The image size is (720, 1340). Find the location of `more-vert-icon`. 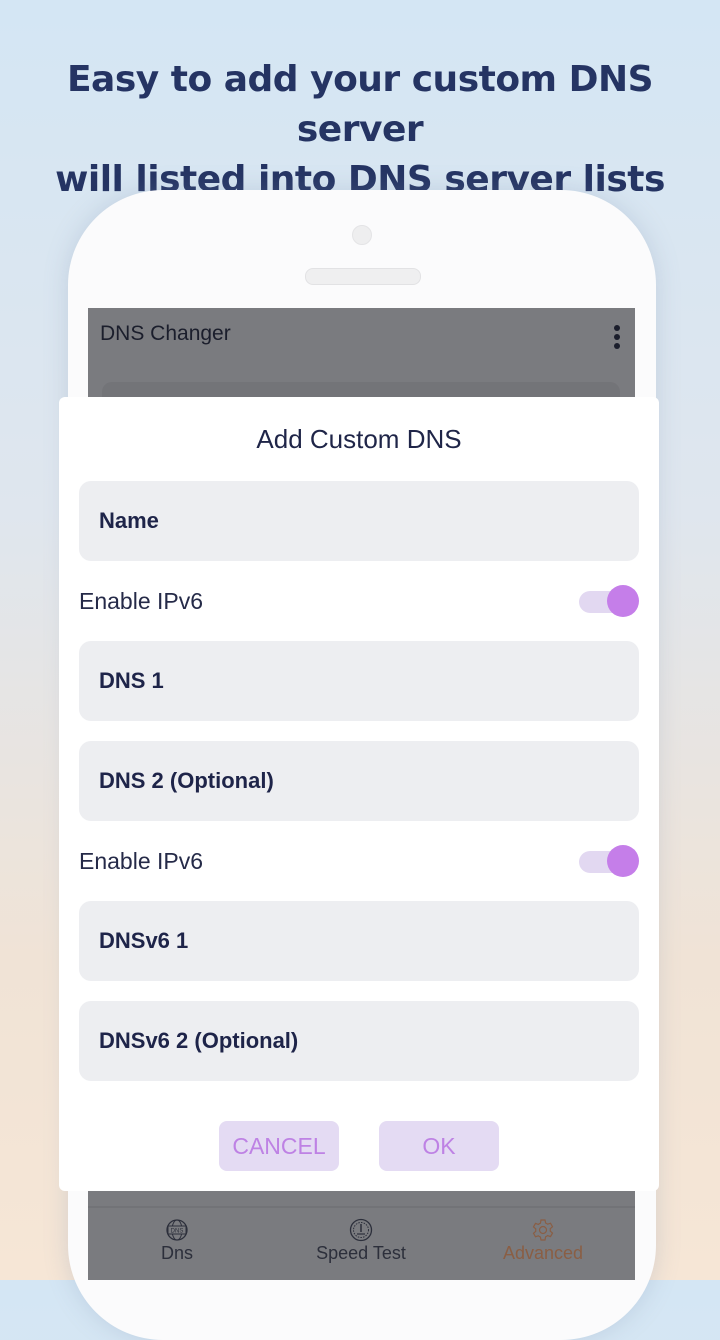

more-vert-icon is located at coordinates (617, 338).